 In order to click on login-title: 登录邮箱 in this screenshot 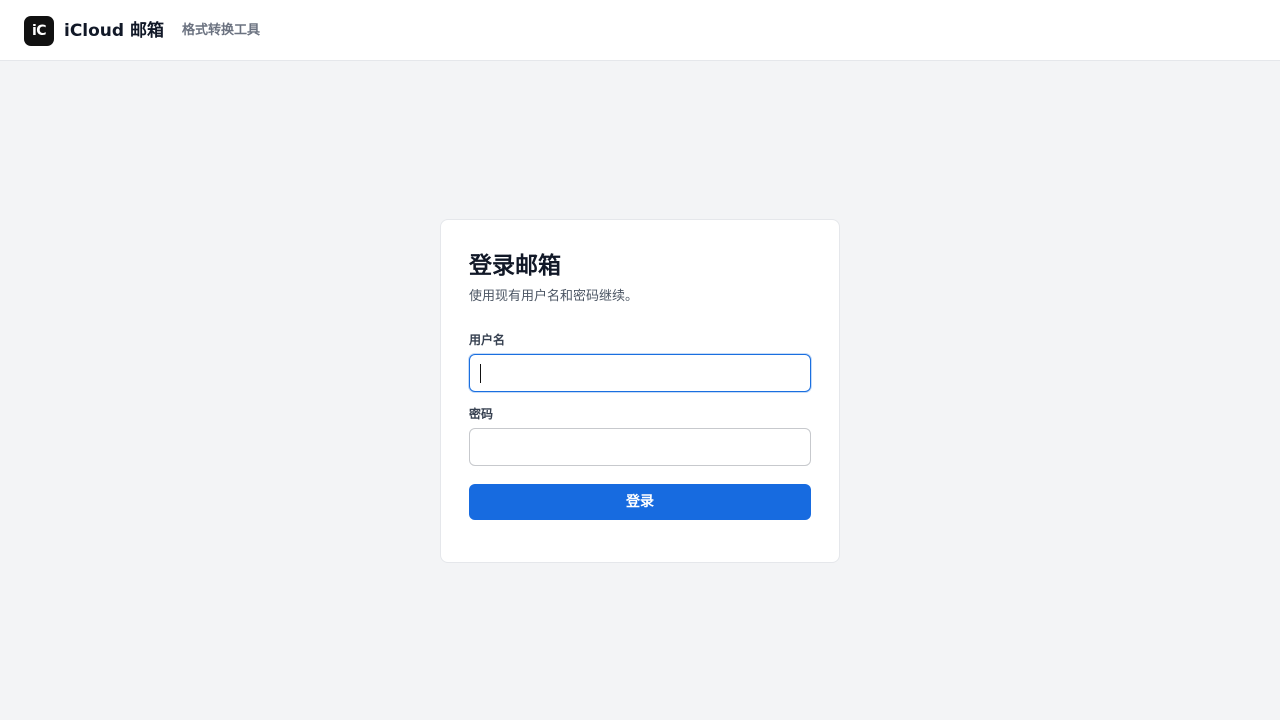, I will do `click(515, 266)`.